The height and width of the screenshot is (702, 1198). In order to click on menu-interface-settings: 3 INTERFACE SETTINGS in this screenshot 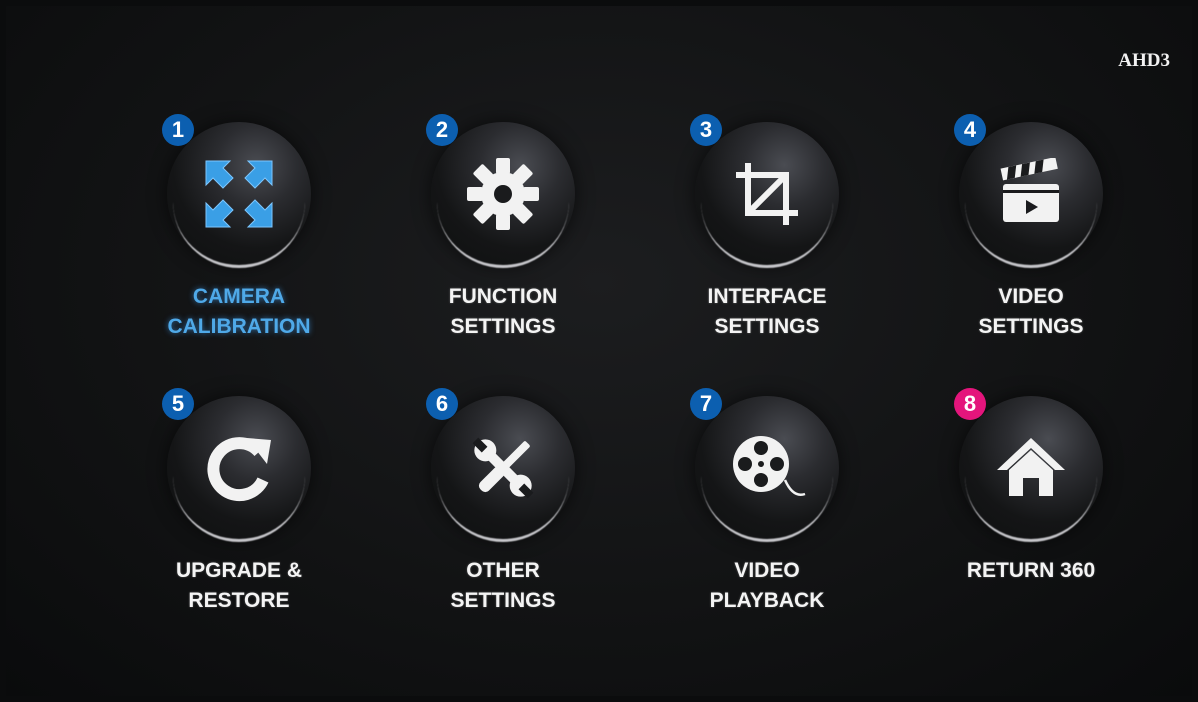, I will do `click(767, 234)`.